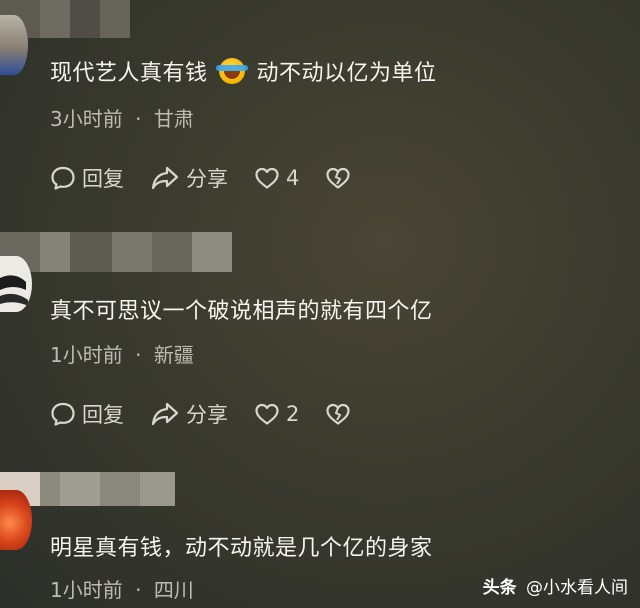 The height and width of the screenshot is (608, 640). What do you see at coordinates (346, 73) in the screenshot?
I see `comment-1-text-after: 动不动以亿为单位` at bounding box center [346, 73].